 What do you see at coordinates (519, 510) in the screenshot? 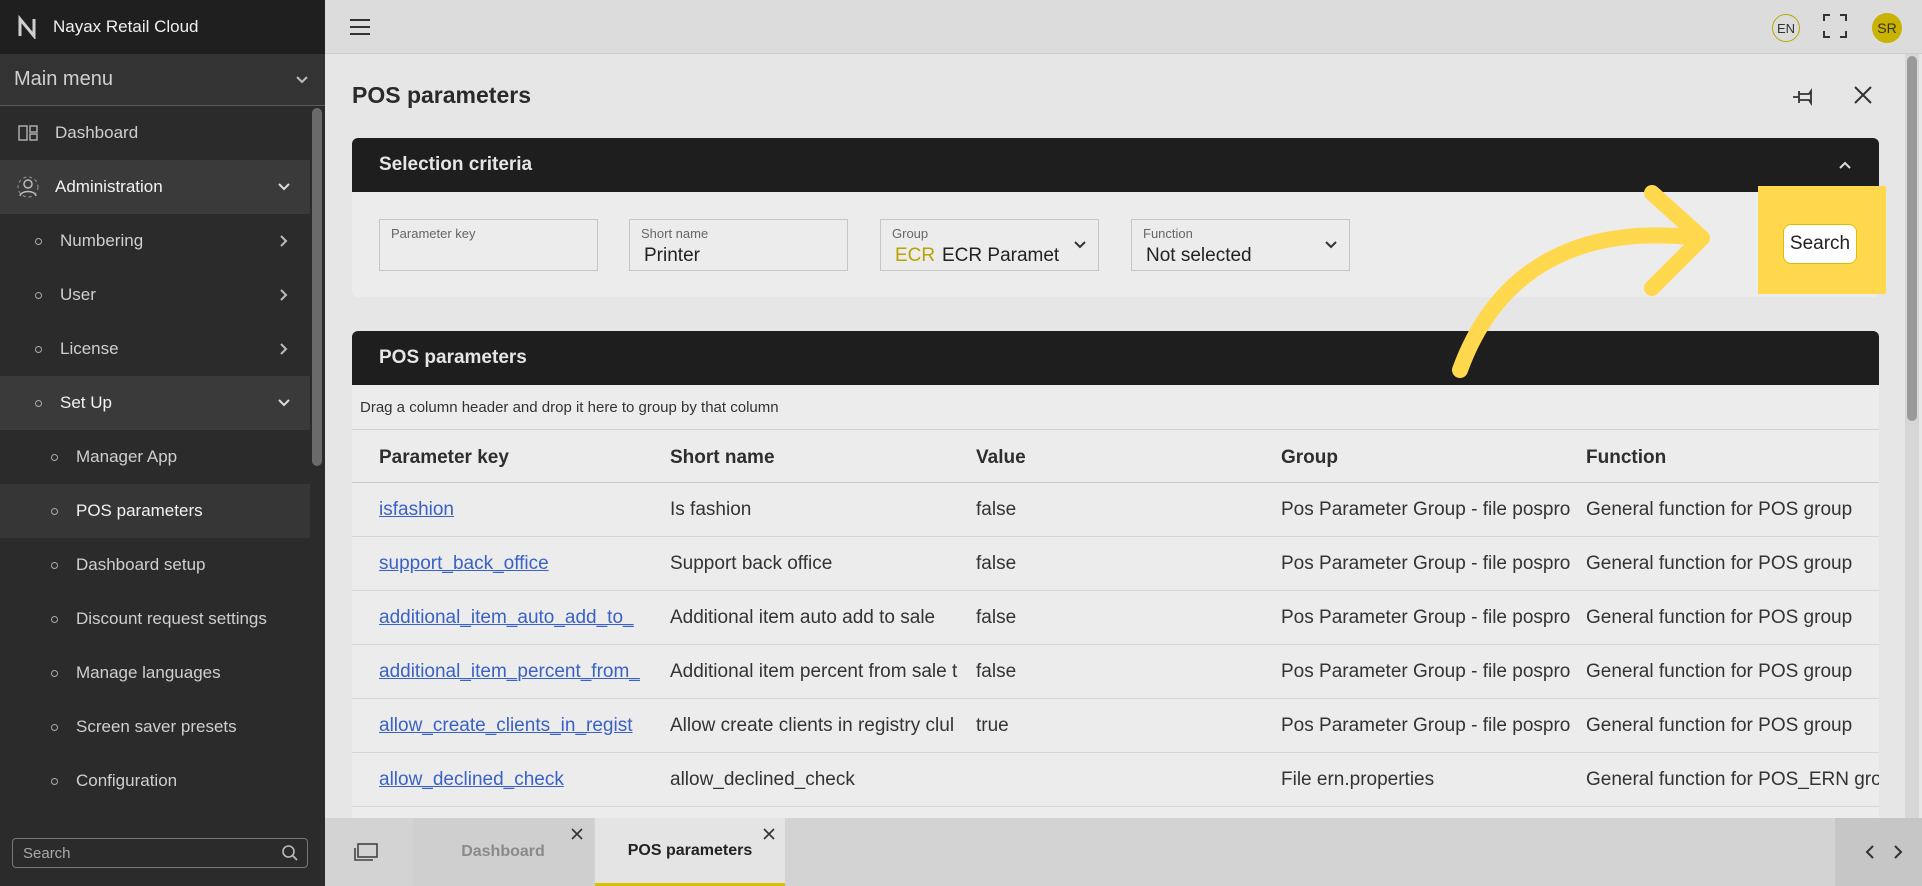
I see `parameter-key-link: isfashion` at bounding box center [519, 510].